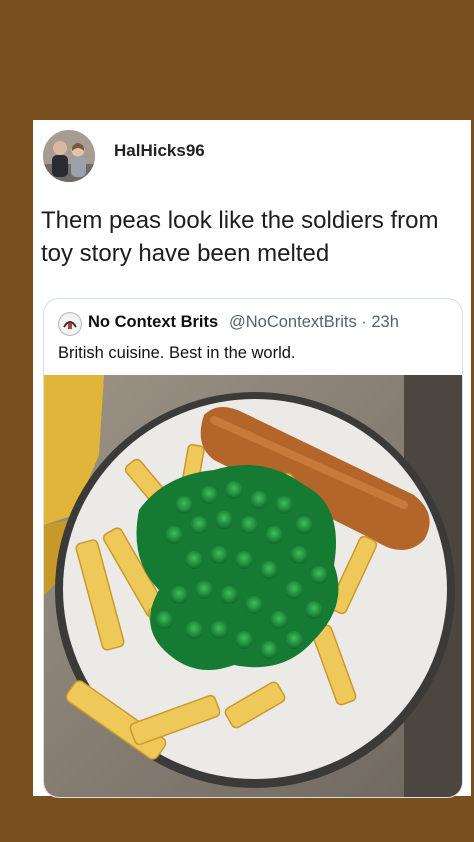 This screenshot has height=842, width=474. I want to click on username: HalHicks96, so click(159, 151).